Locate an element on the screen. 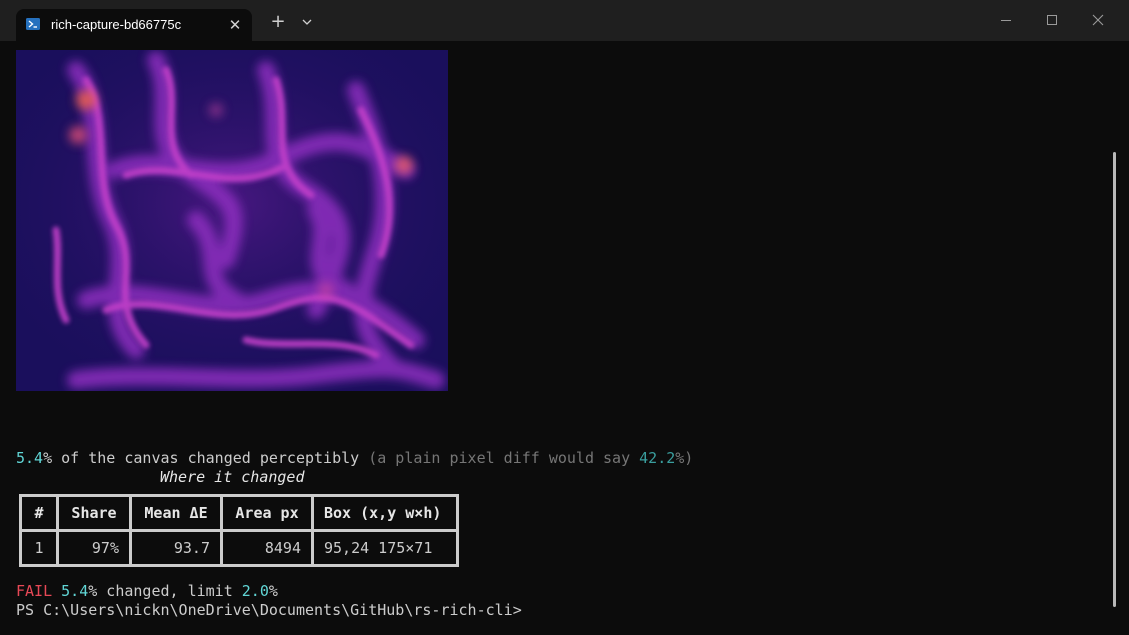 Image resolution: width=1129 pixels, height=635 pixels. pixel-diff-percent: 42.2 is located at coordinates (657, 458).